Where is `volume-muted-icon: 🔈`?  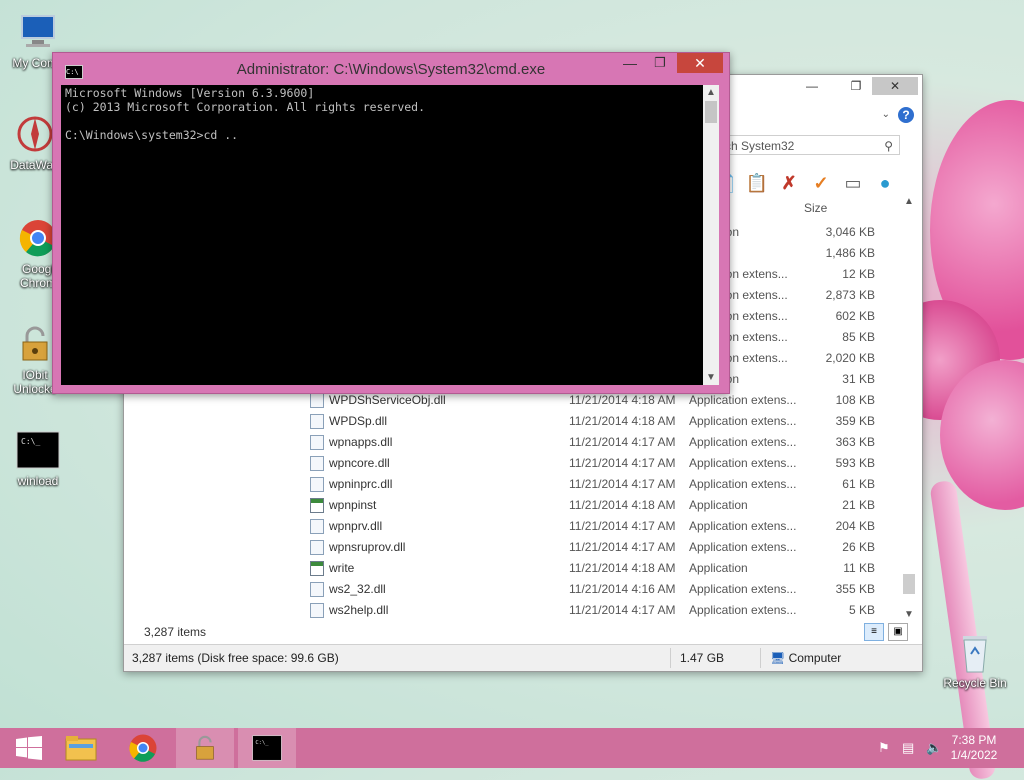
volume-muted-icon: 🔈 is located at coordinates (934, 748).